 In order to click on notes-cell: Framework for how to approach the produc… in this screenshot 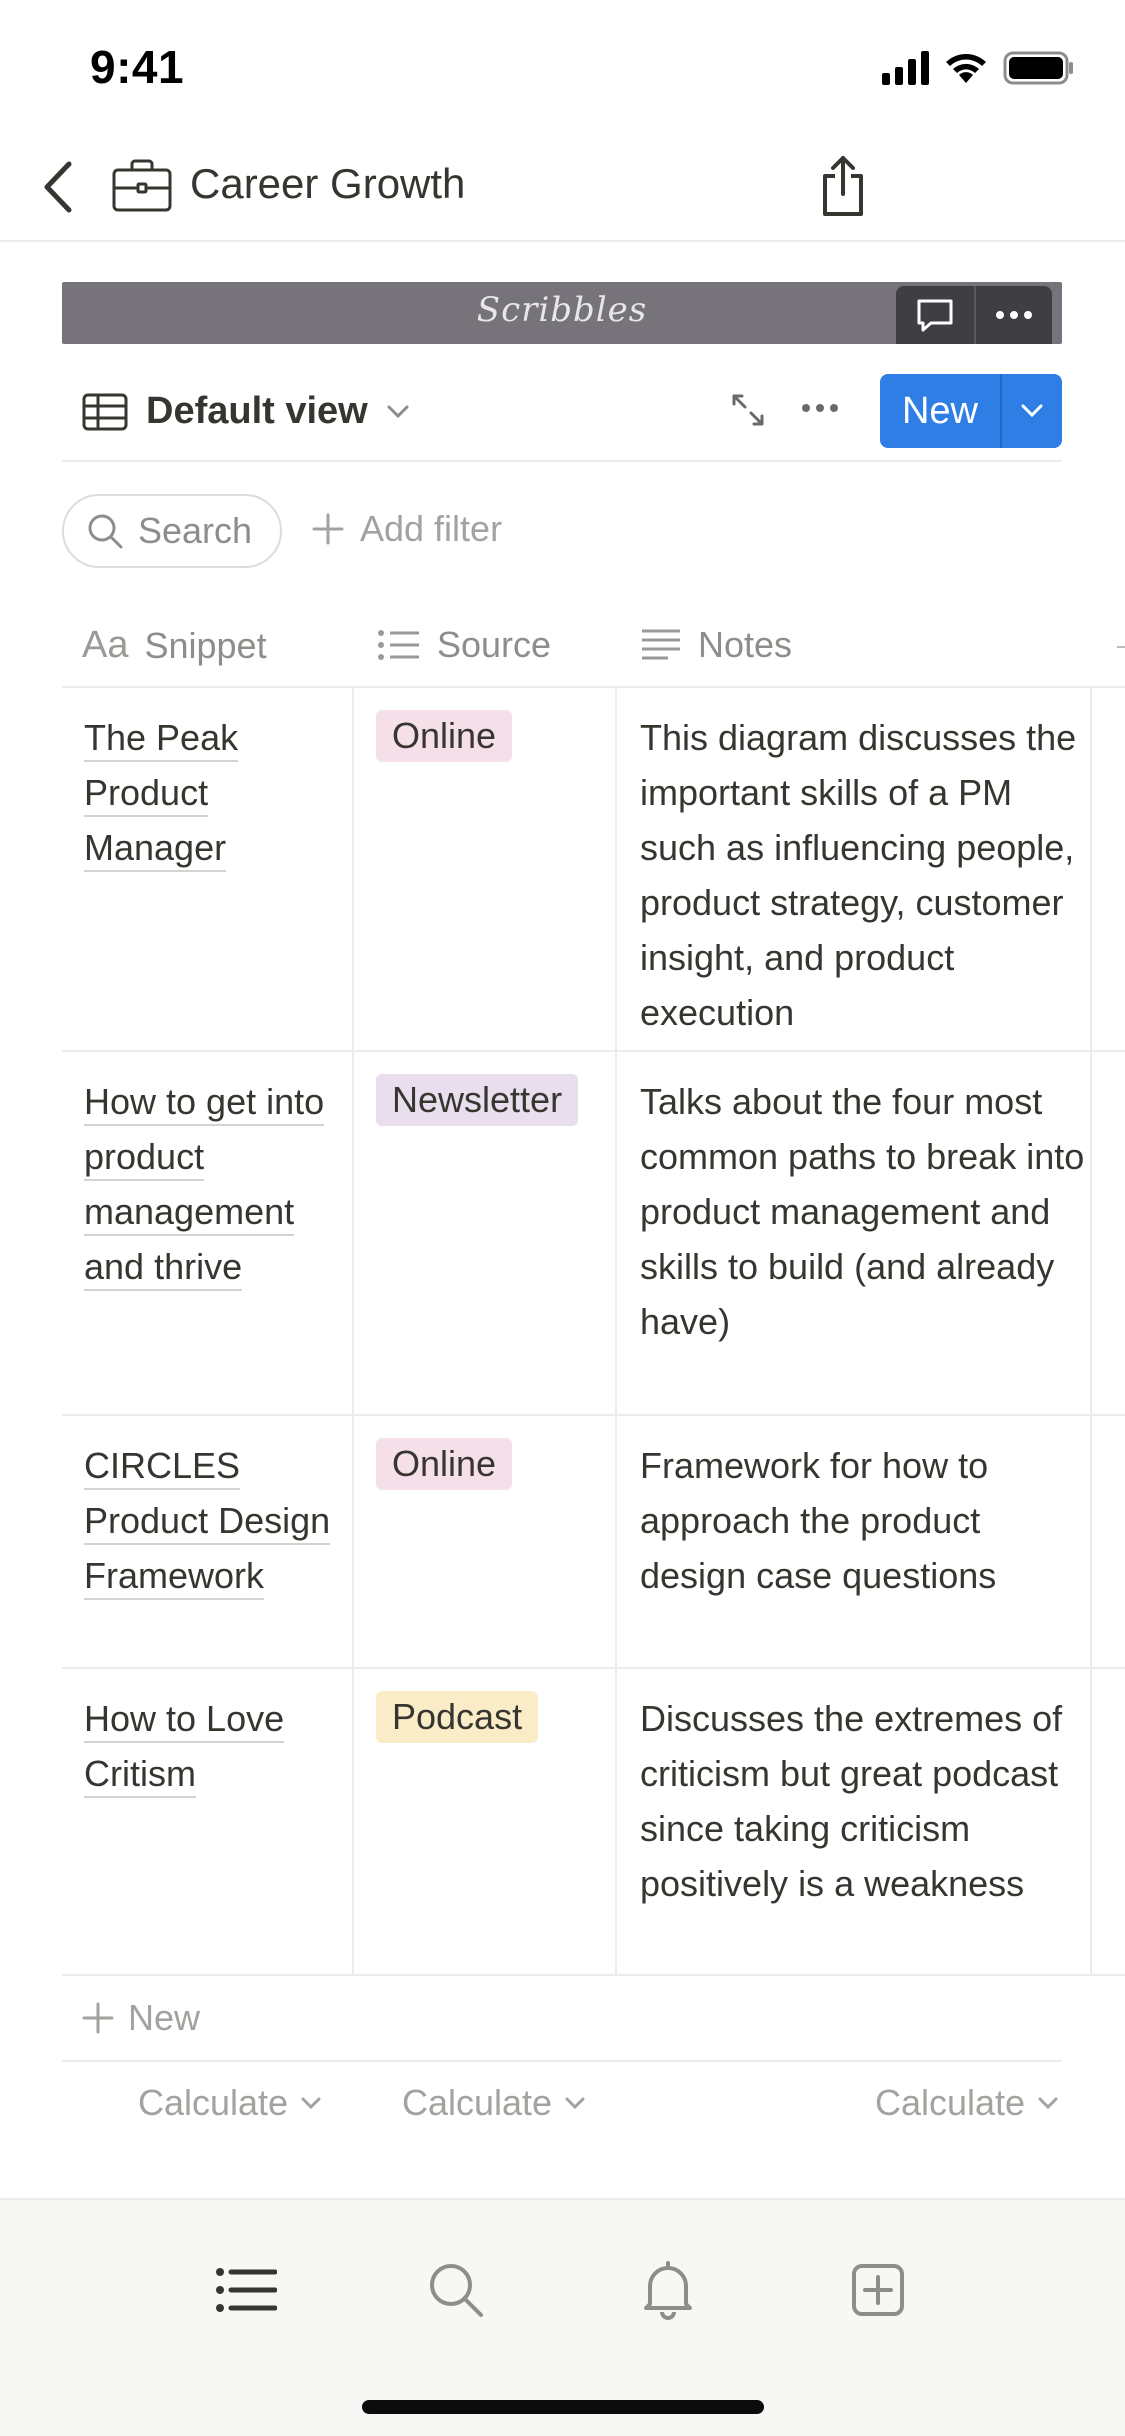, I will do `click(862, 1520)`.